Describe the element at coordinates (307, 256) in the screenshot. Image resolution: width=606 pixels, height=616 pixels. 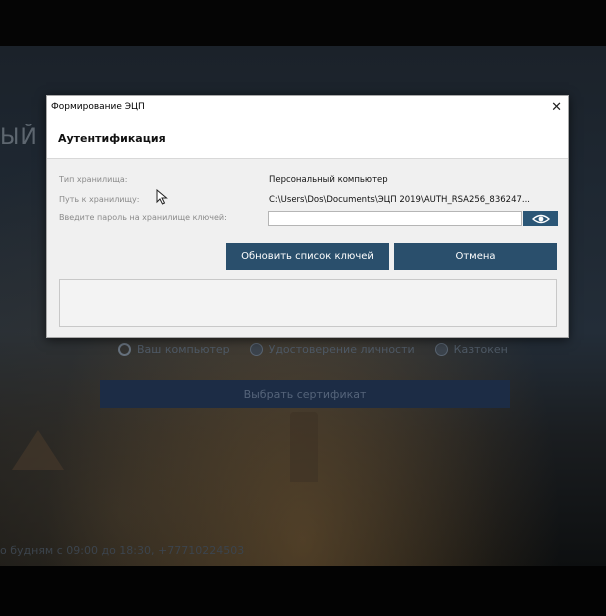
I see `refresh-keys-button: Обновить список ключей` at that location.